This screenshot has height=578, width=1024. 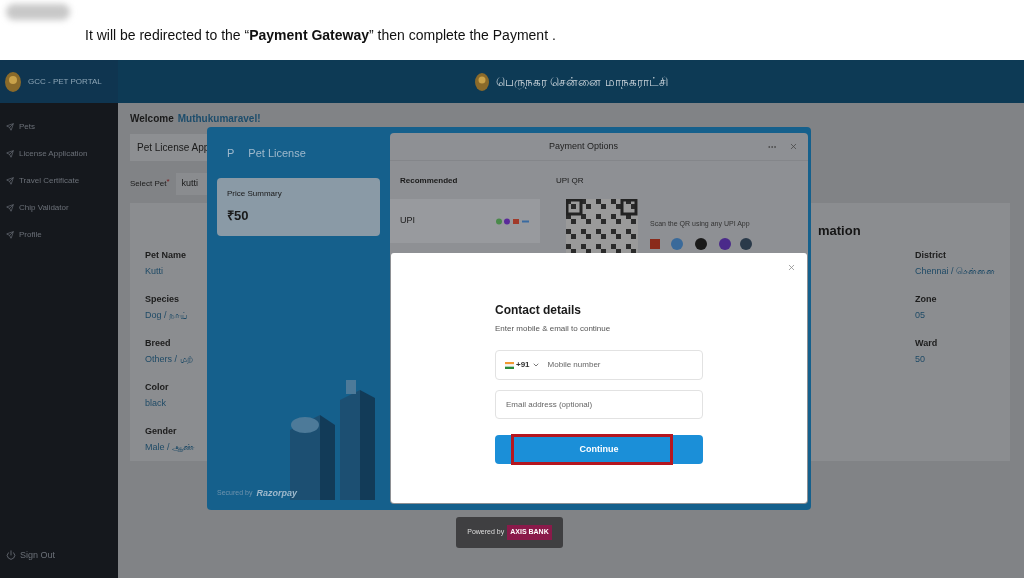 I want to click on field-label: Color, so click(x=157, y=387).